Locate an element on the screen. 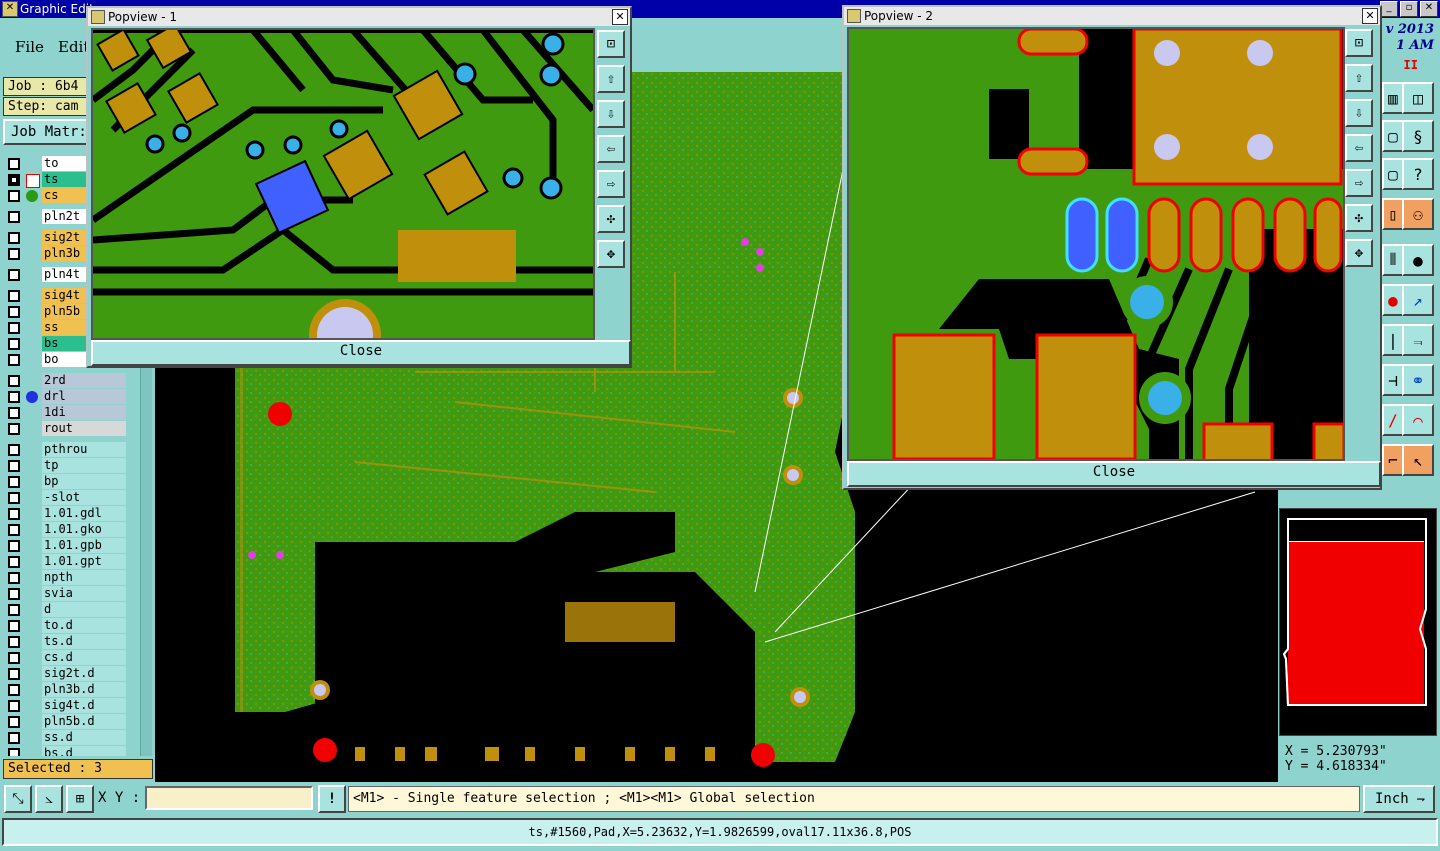 This screenshot has height=851, width=1440. zoom-fit-icon: ⤡ is located at coordinates (18, 799).